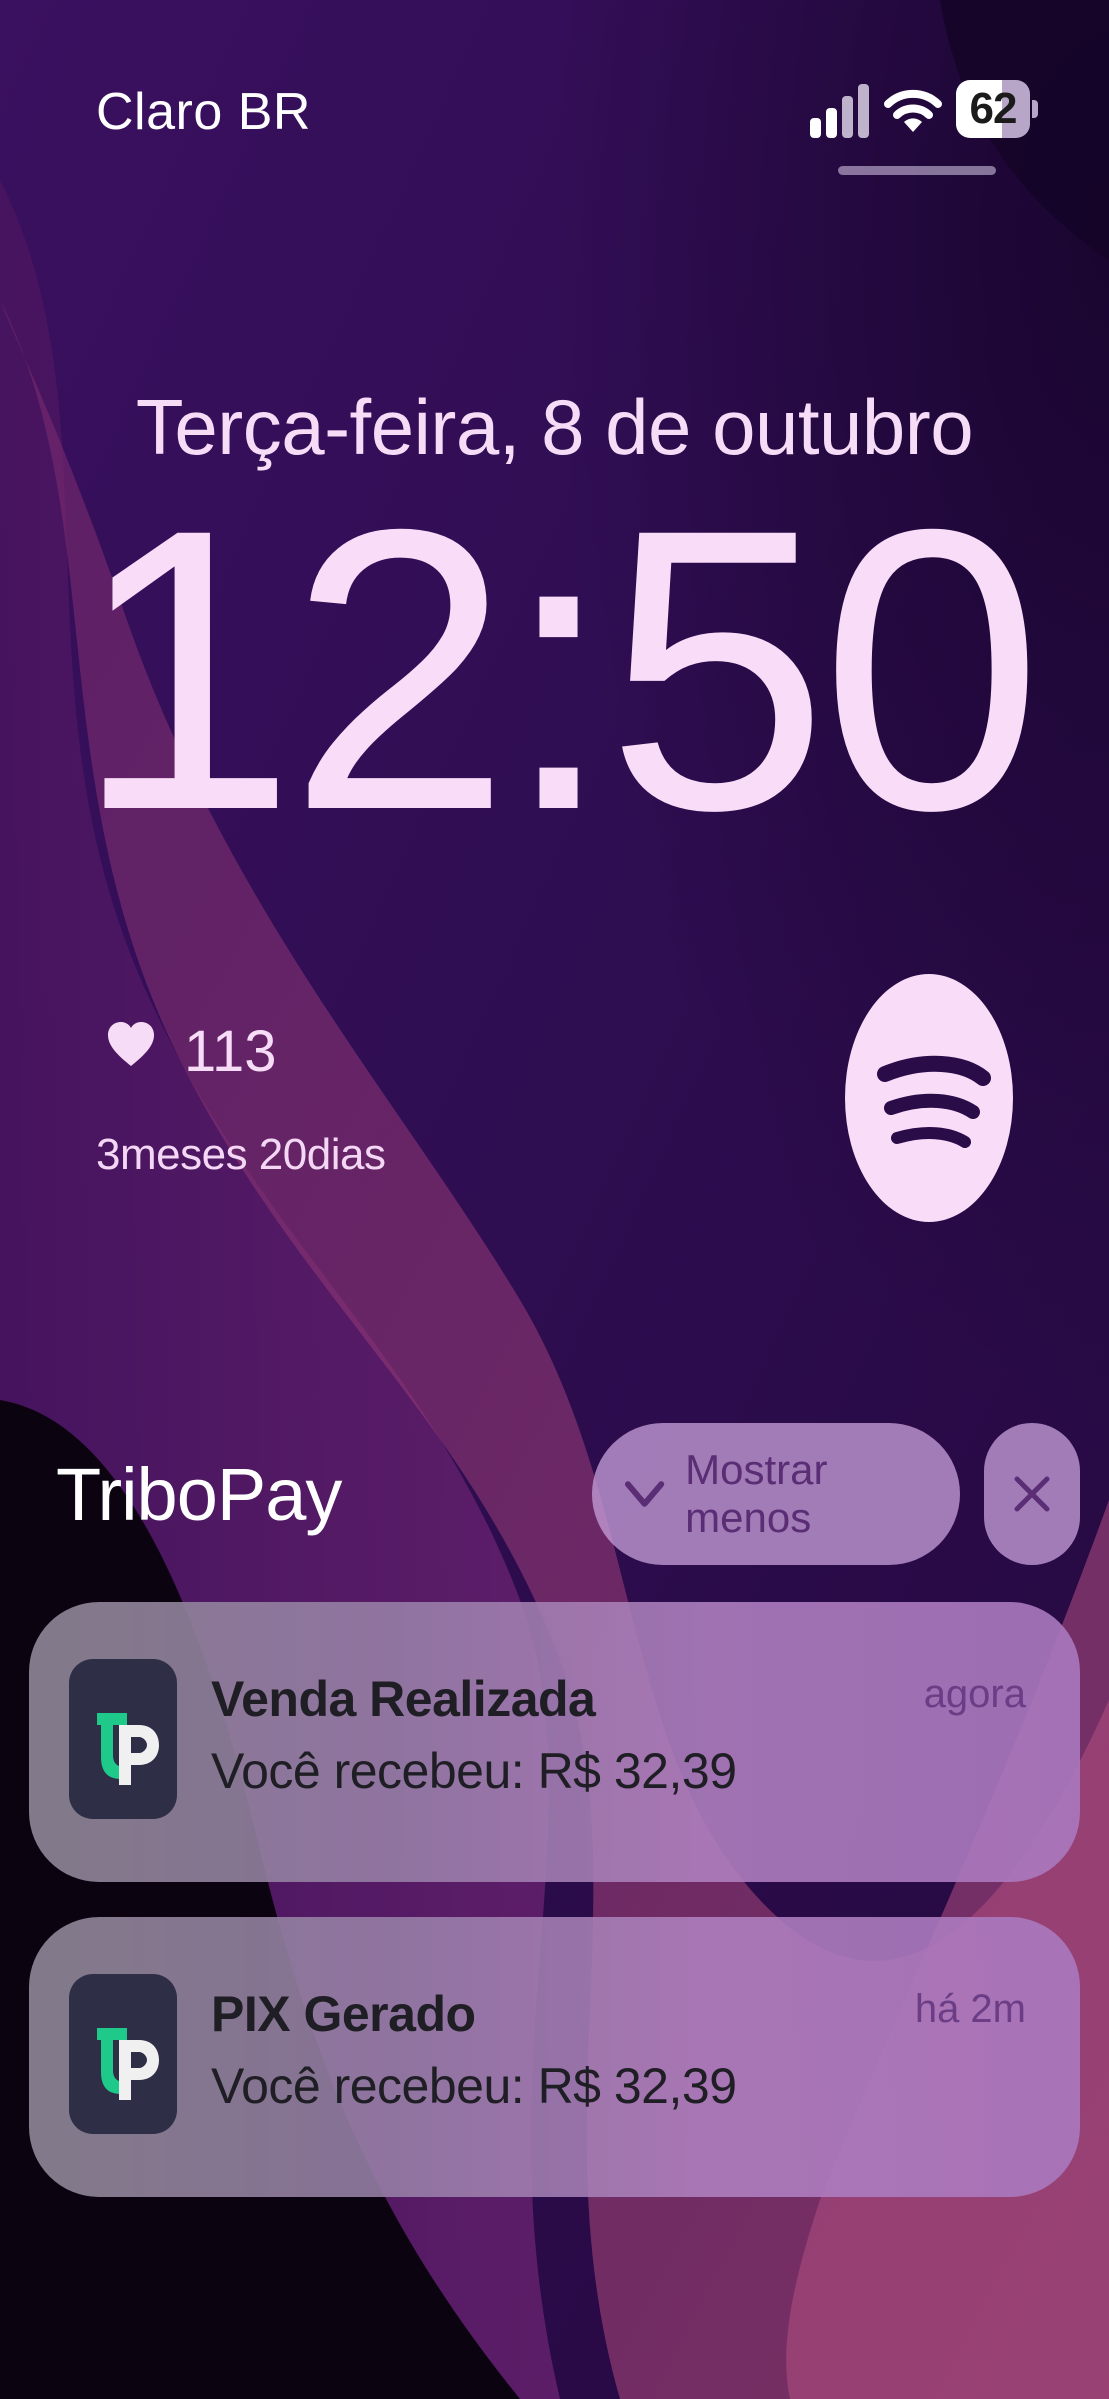  I want to click on wifi-icon, so click(913, 110).